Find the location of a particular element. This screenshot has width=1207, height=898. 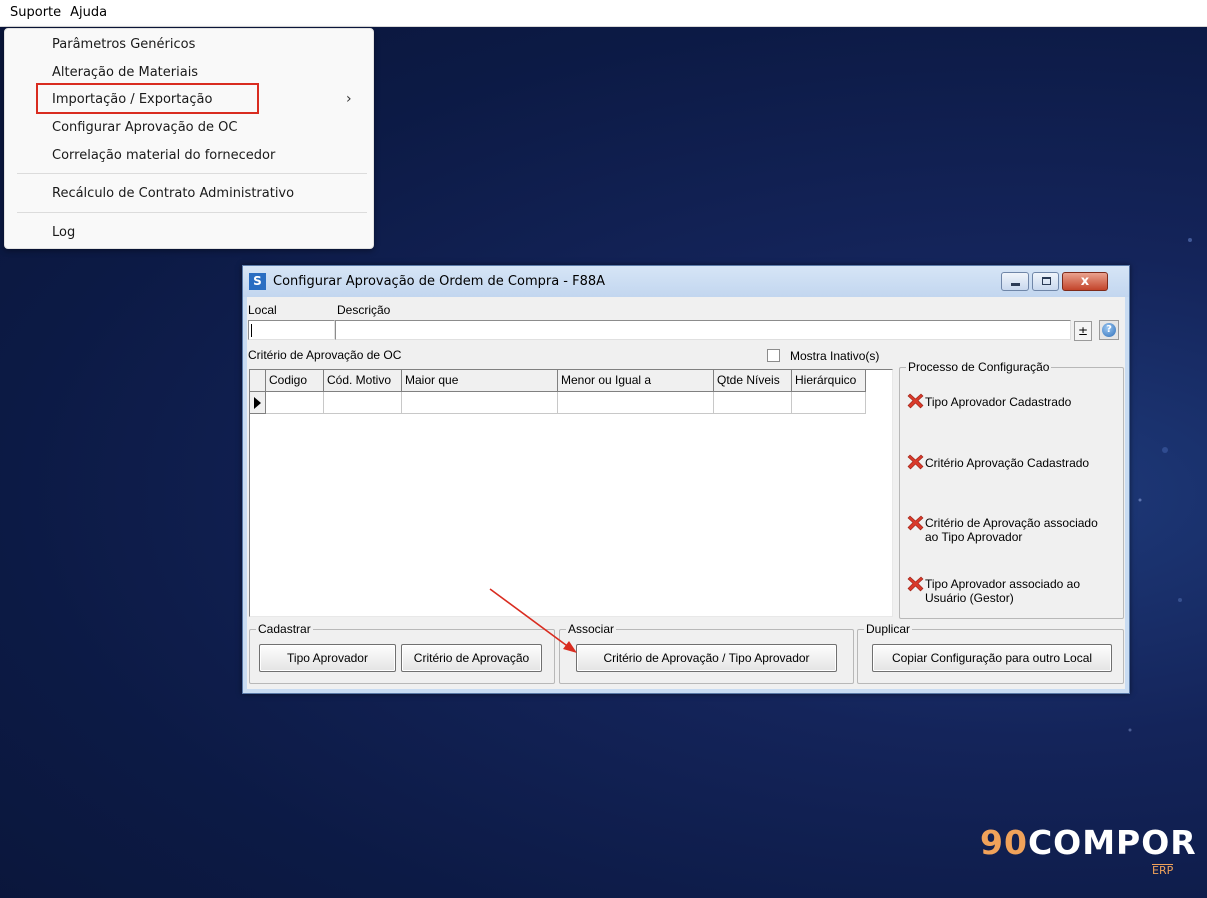

processo-configuracao-title: Processo de Configuração is located at coordinates (979, 367).